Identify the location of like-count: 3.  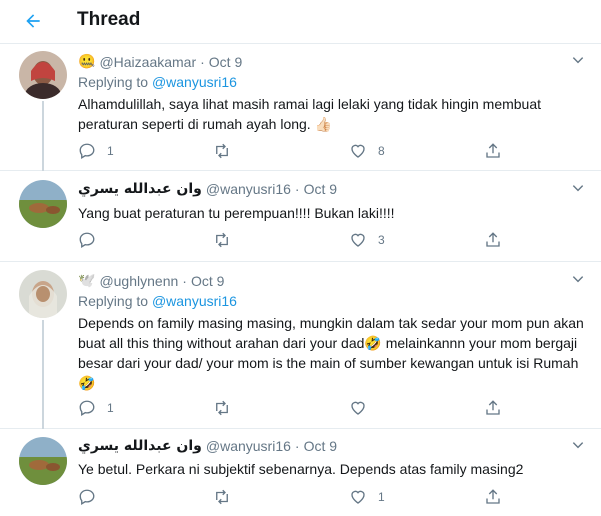
(381, 240).